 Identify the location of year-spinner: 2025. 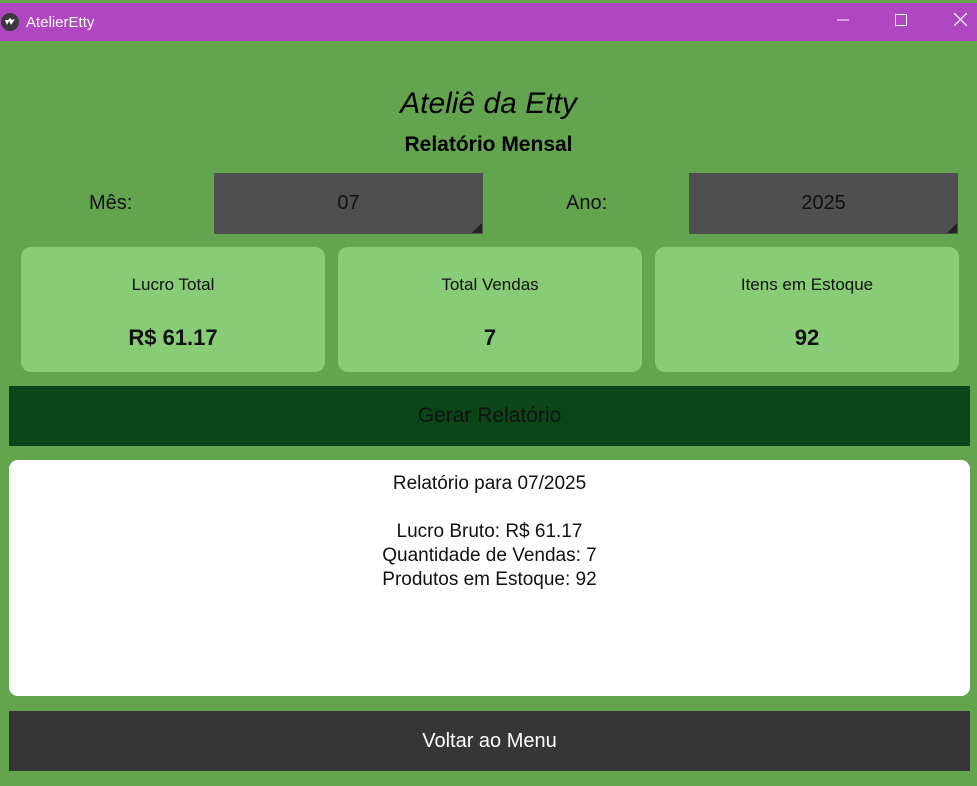
(823, 203).